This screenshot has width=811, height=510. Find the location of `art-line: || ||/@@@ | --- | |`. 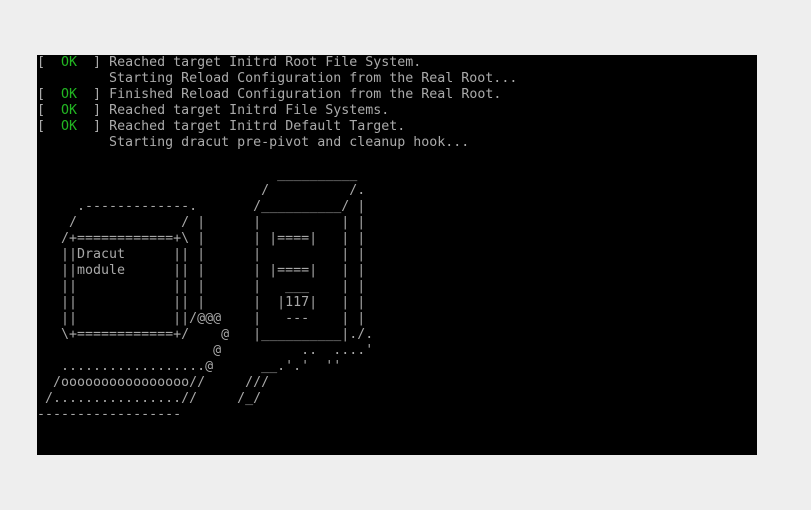

art-line: || ||/@@@ | --- | | is located at coordinates (201, 318).